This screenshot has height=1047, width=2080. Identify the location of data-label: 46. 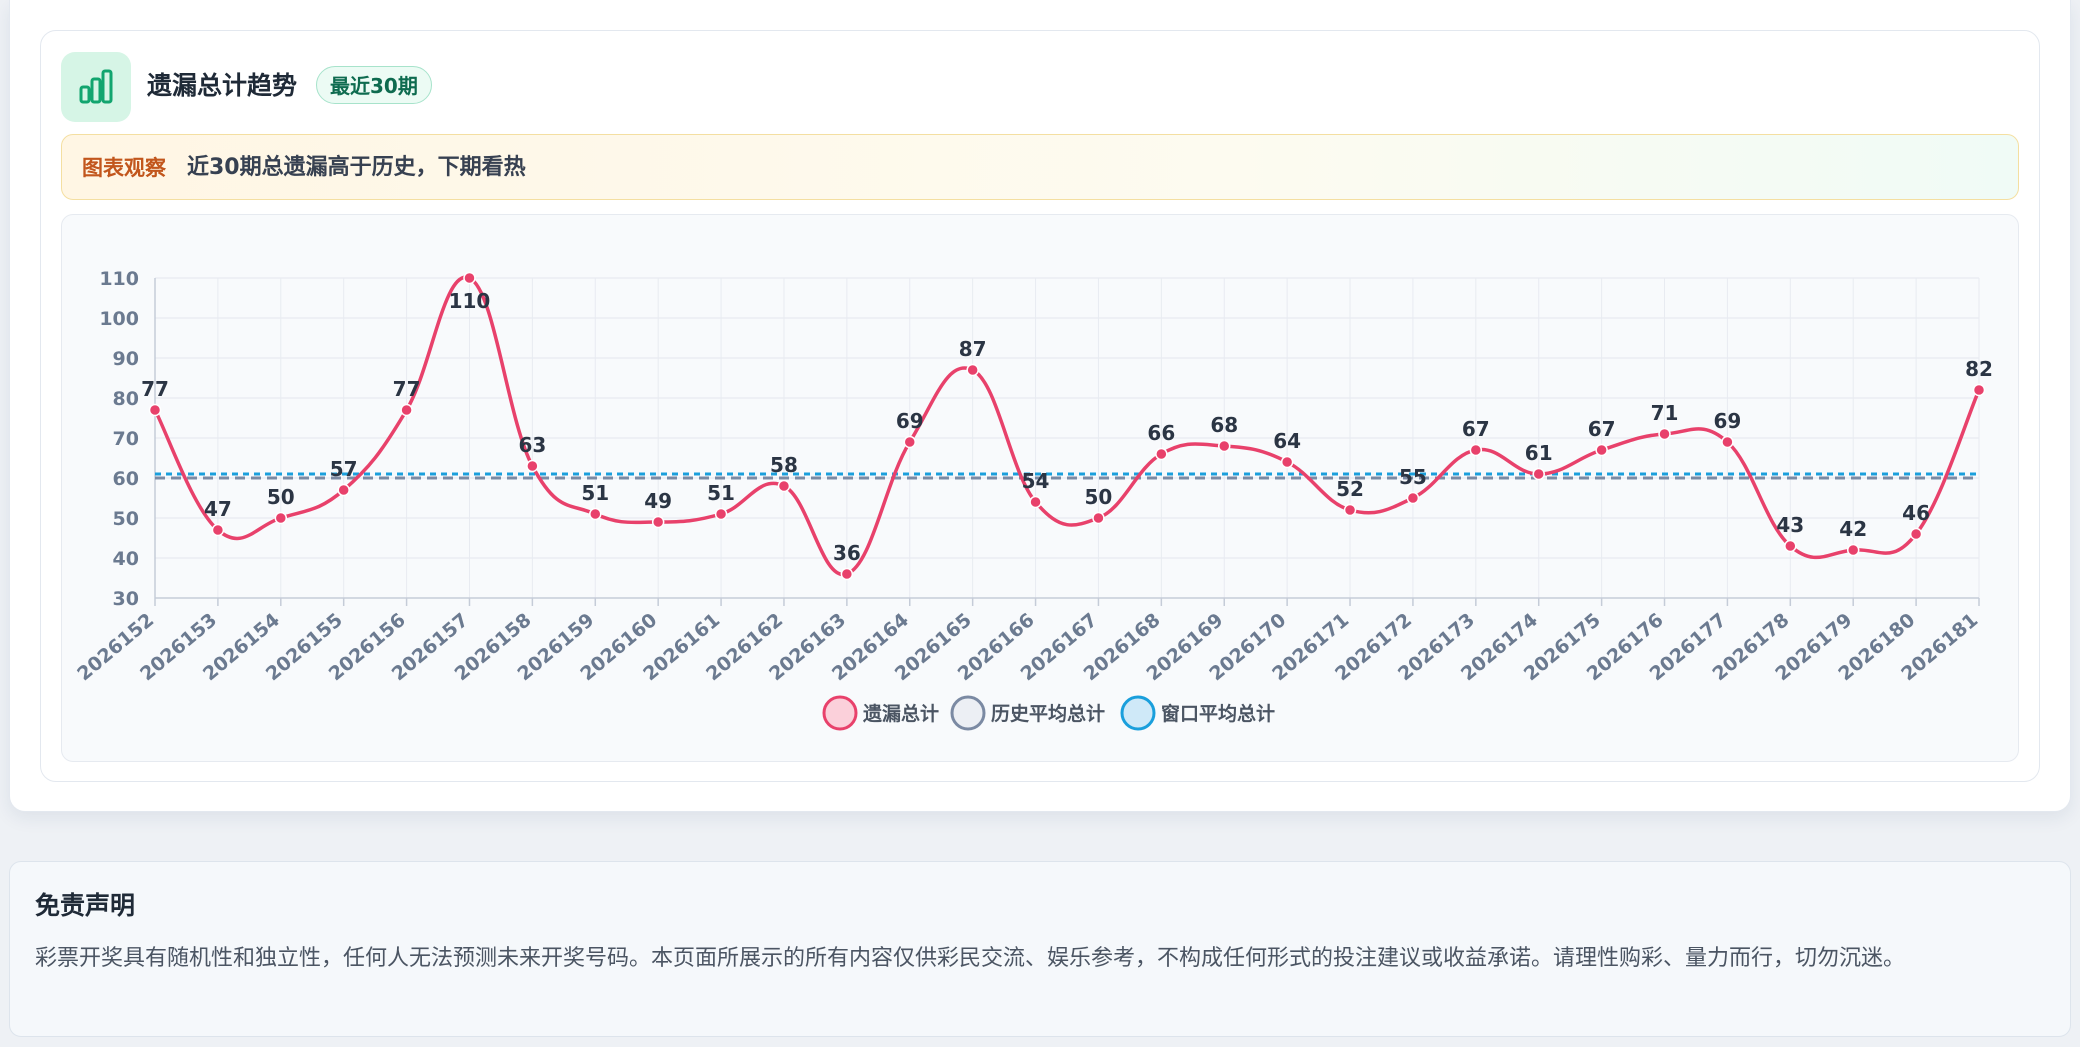
(1916, 513).